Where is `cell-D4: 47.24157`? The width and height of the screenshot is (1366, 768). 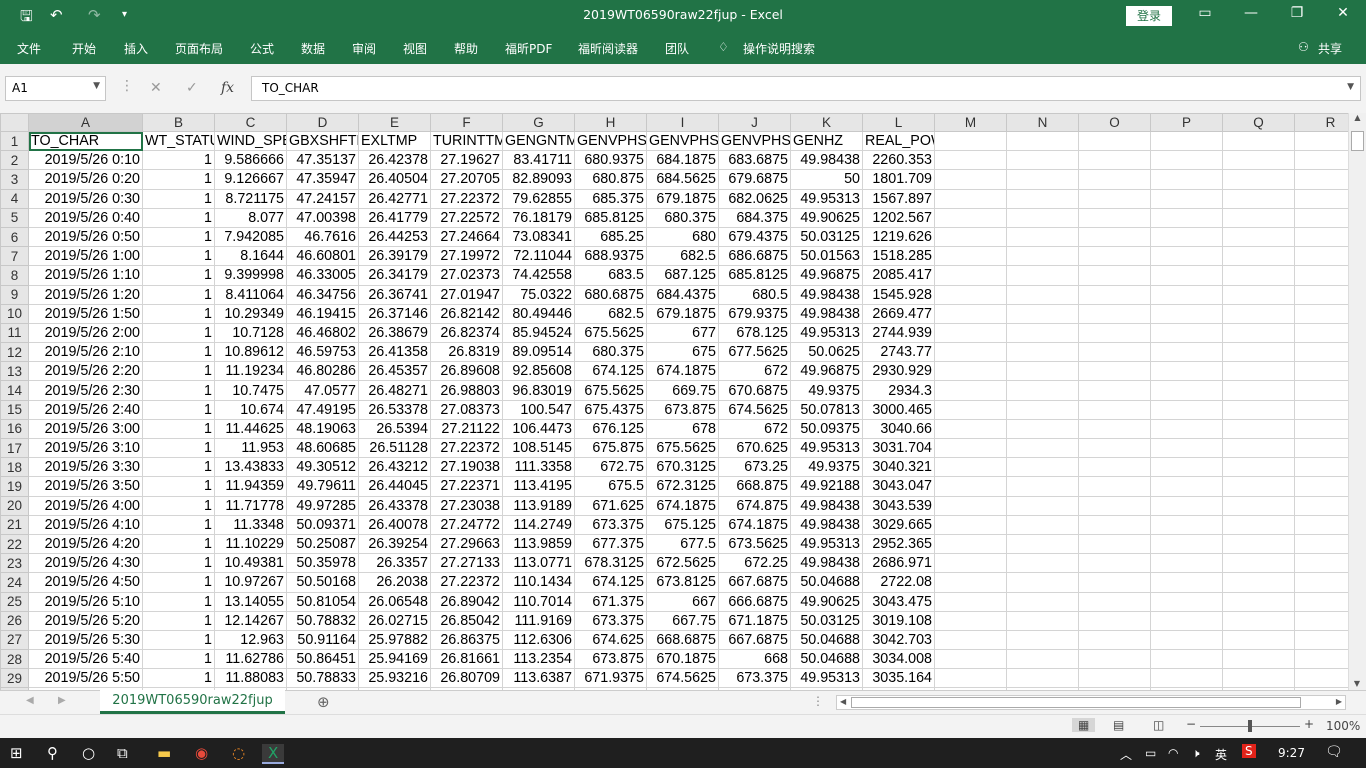 cell-D4: 47.24157 is located at coordinates (322, 198).